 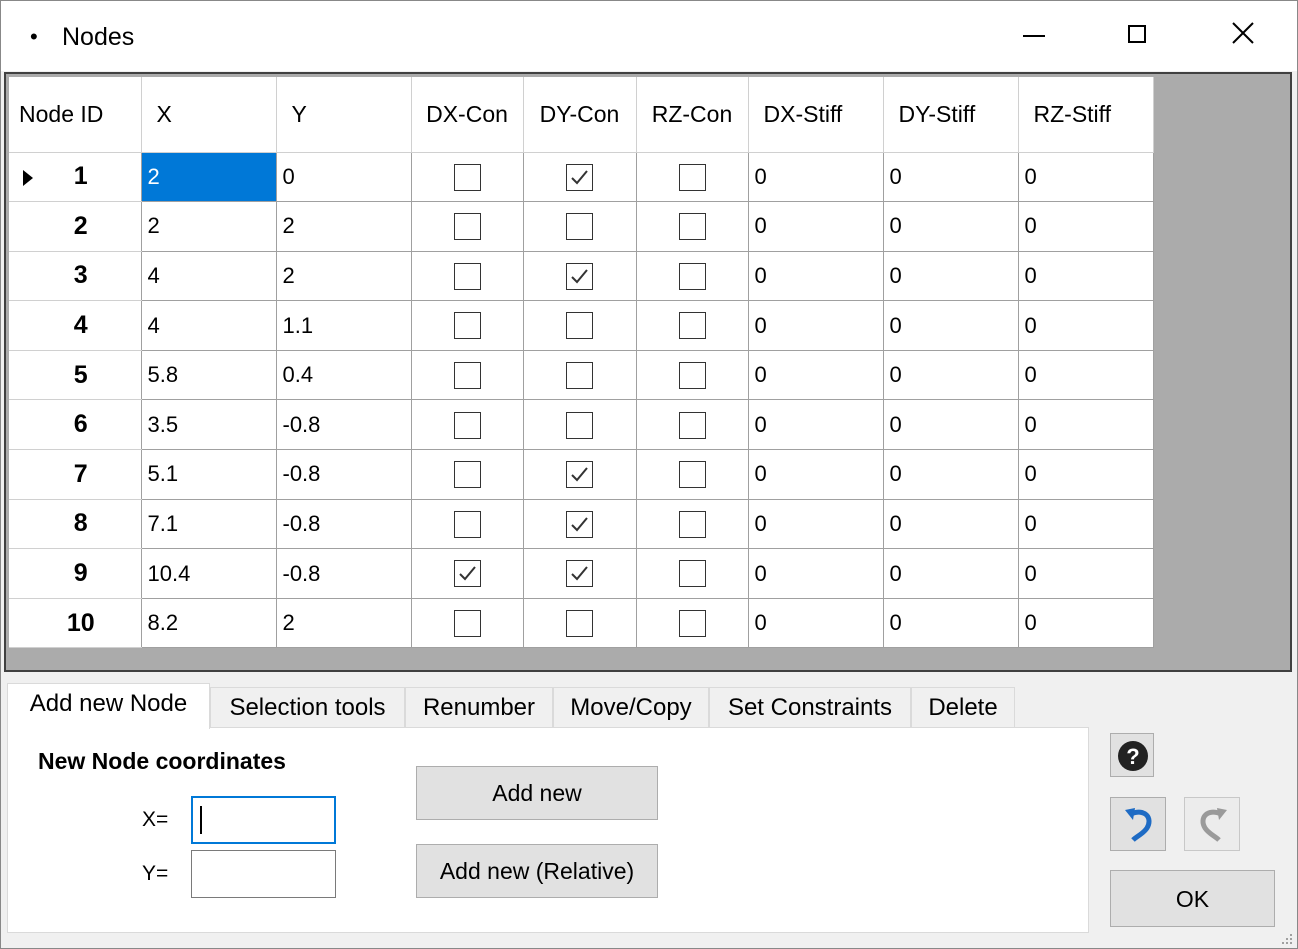 What do you see at coordinates (75, 115) in the screenshot?
I see `column-header: Node ID` at bounding box center [75, 115].